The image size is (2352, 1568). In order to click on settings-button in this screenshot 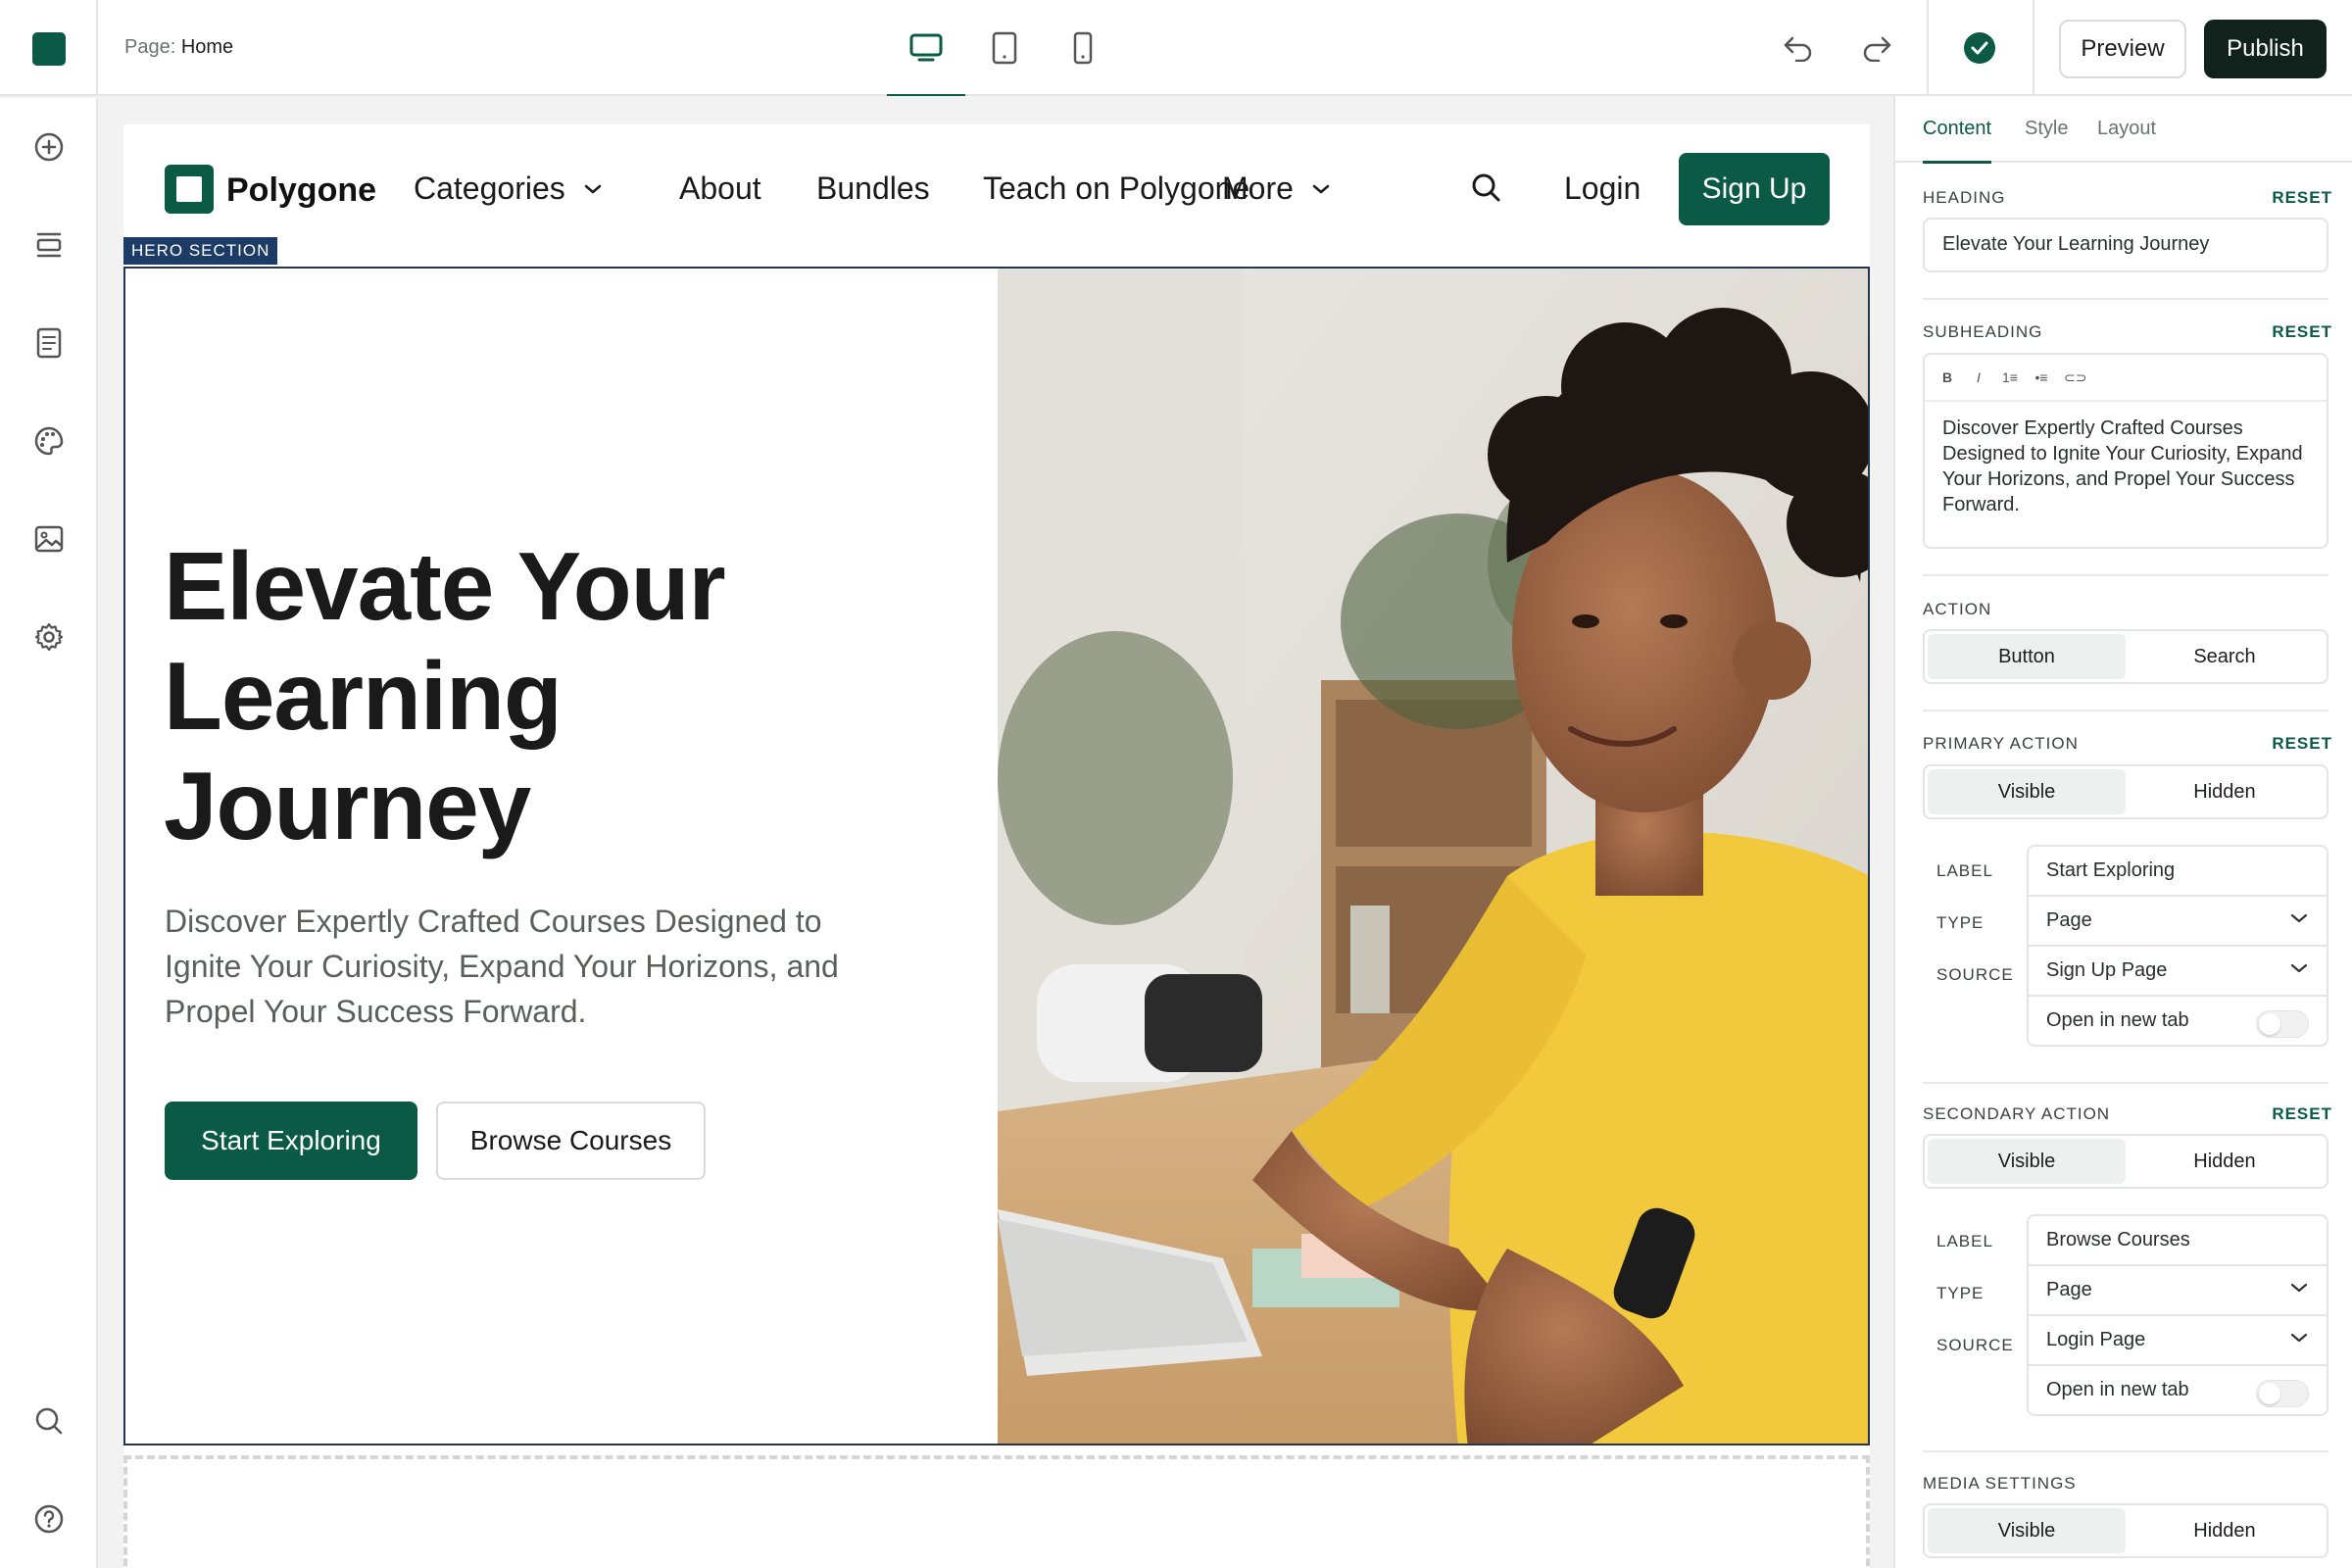, I will do `click(49, 637)`.